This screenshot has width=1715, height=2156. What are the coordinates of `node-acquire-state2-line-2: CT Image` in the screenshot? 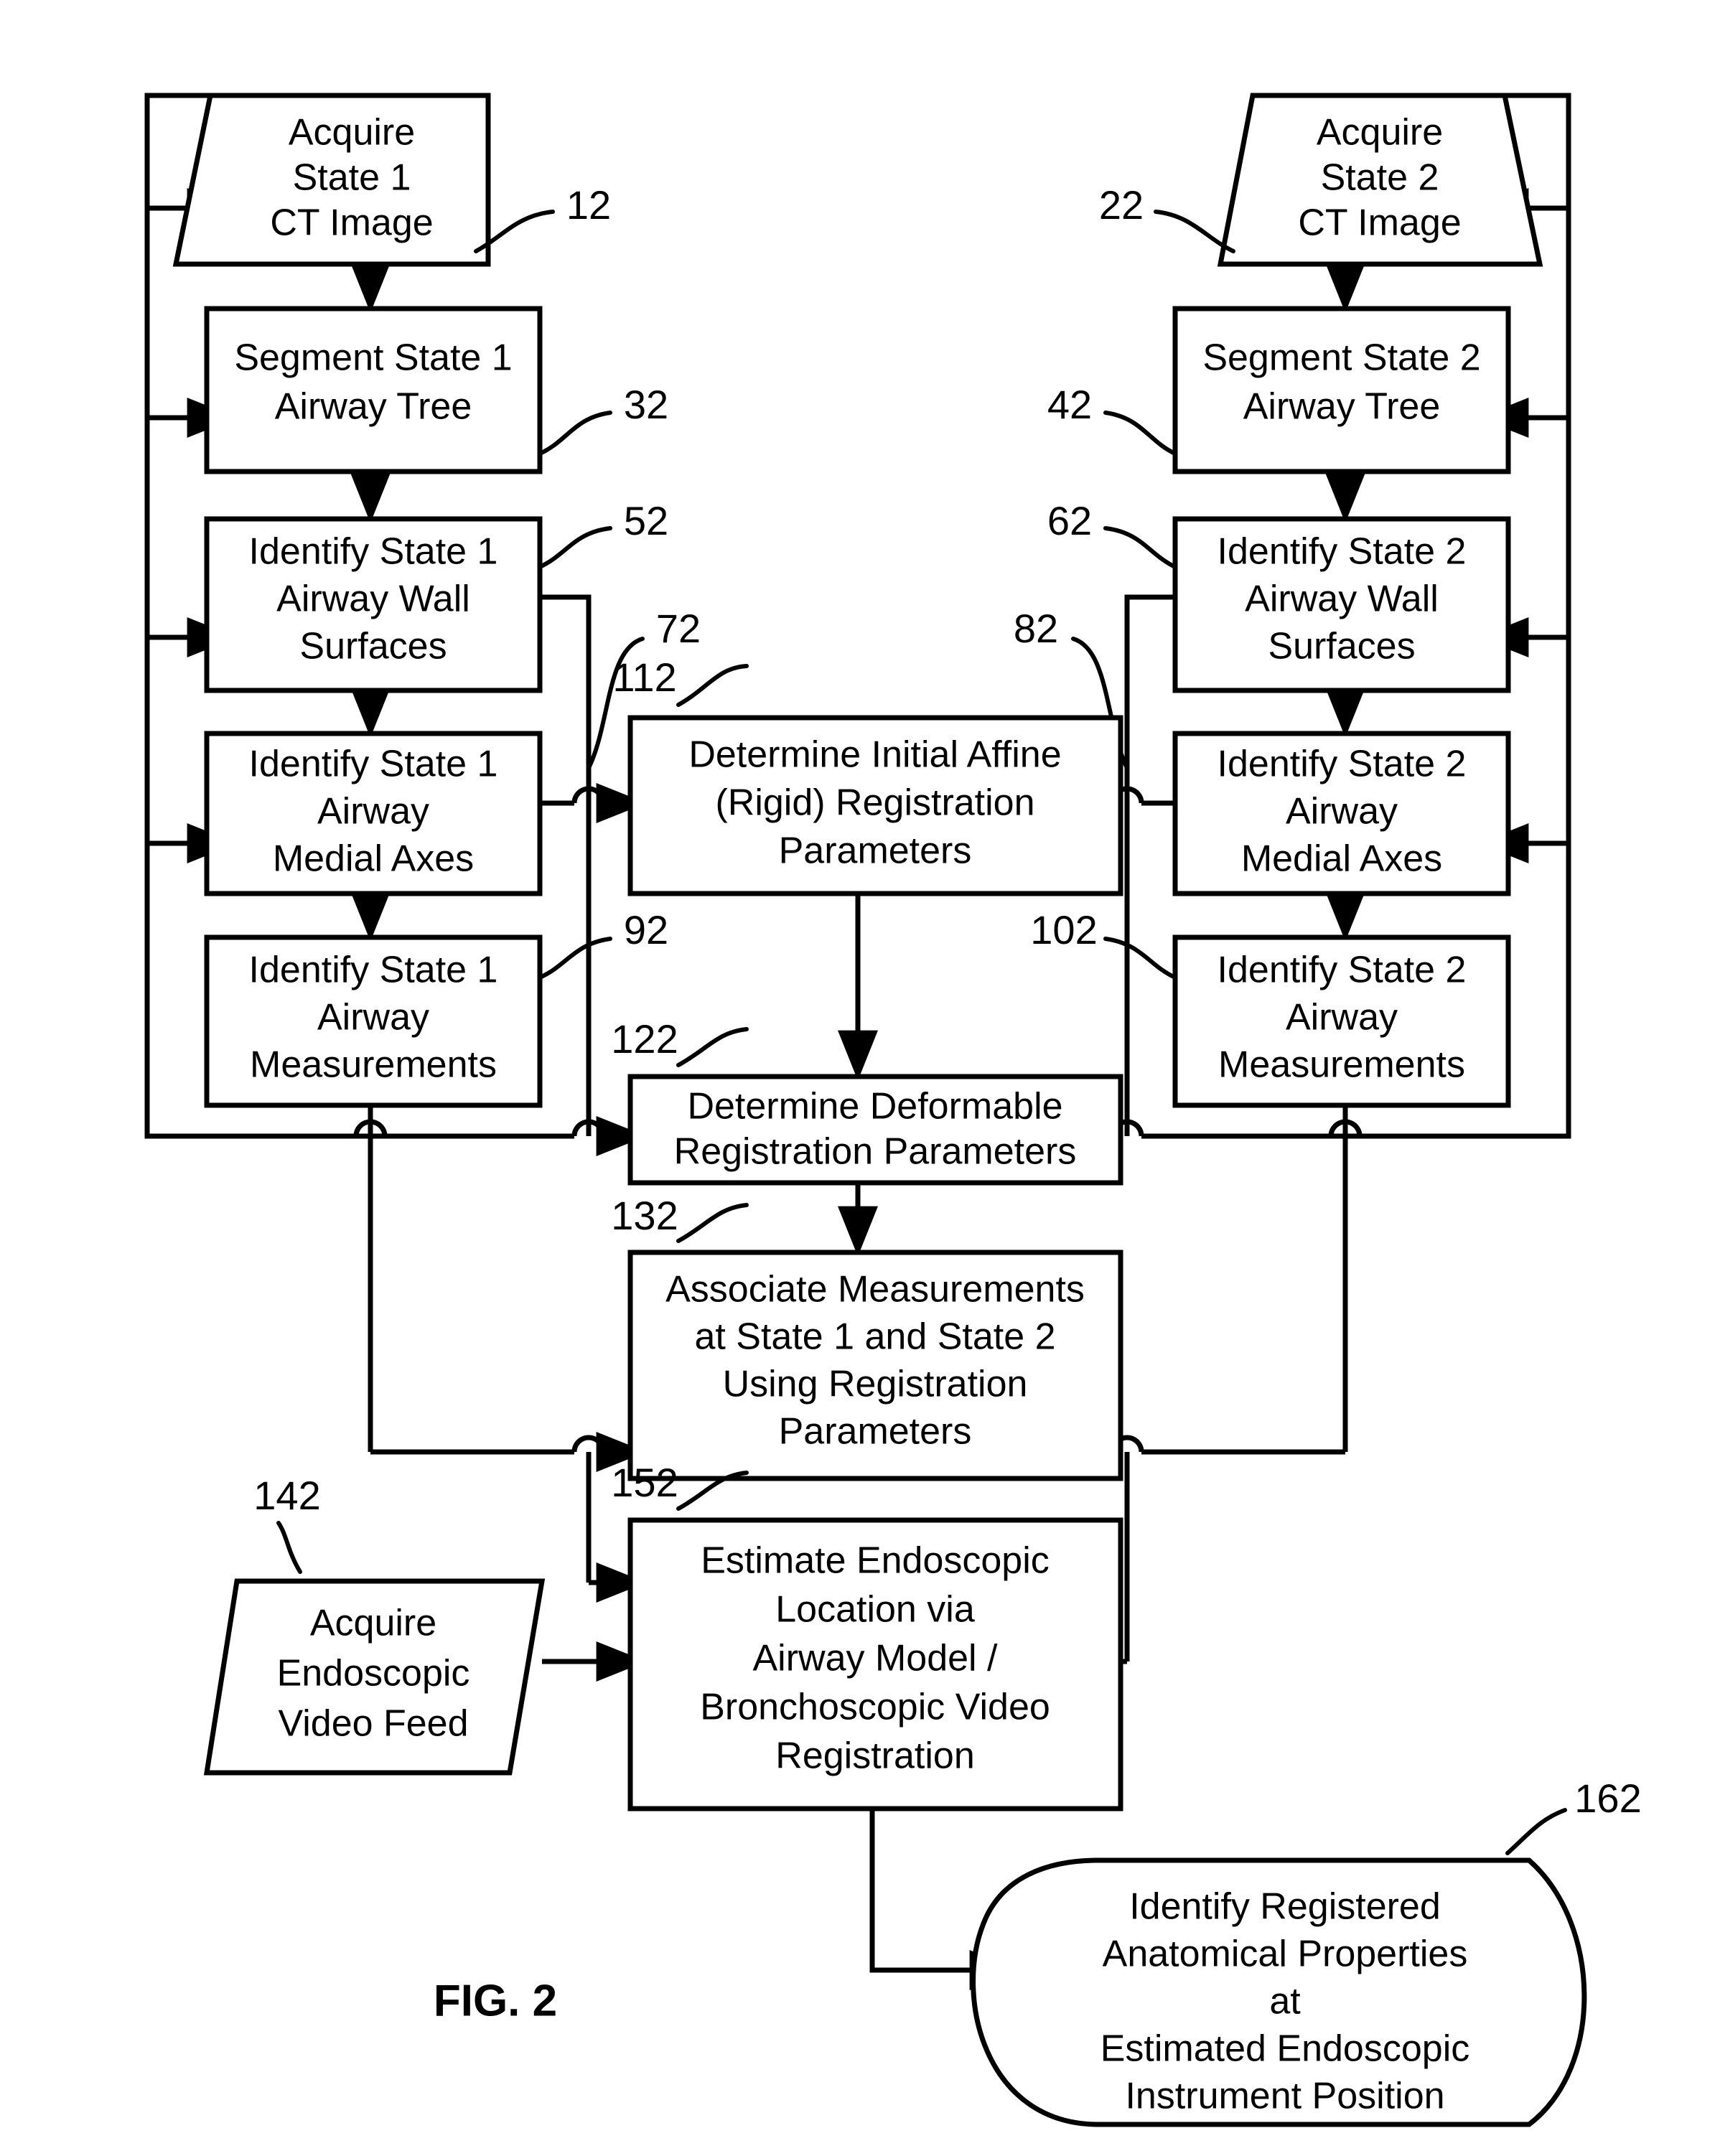 It's located at (1380, 223).